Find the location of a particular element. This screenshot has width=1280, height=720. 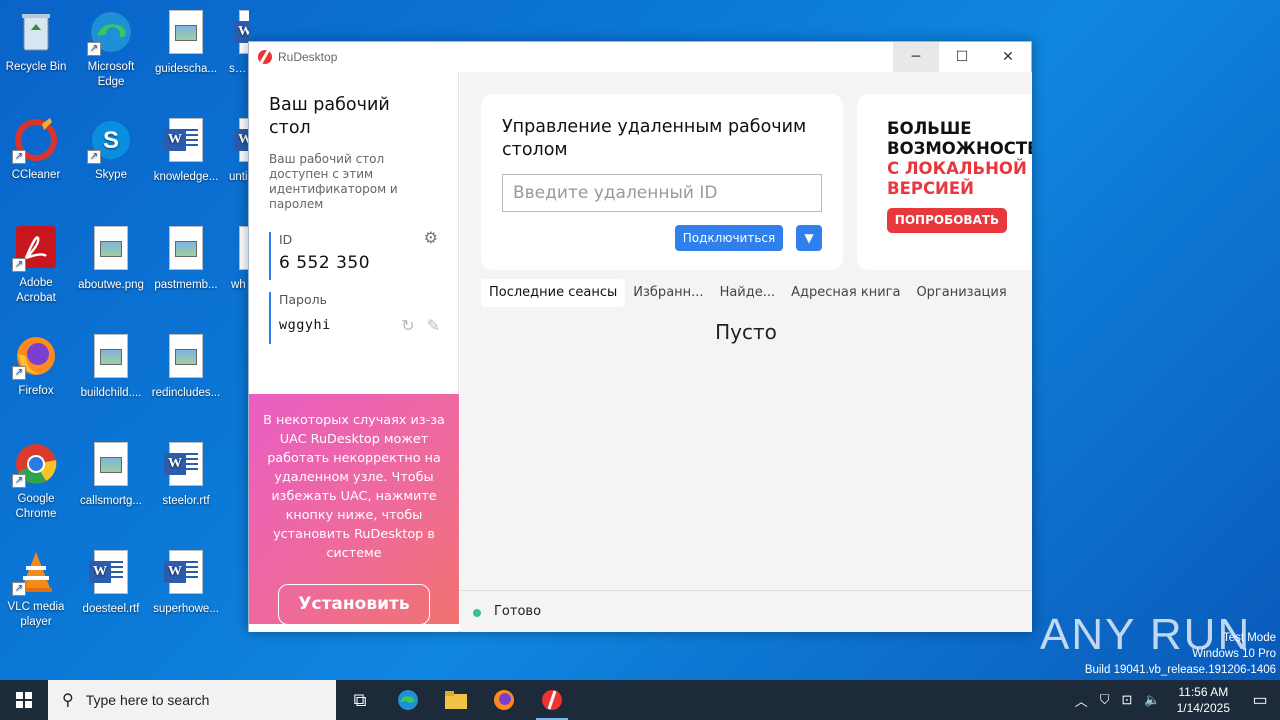

local-desktop-heading: Ваш рабочий стол is located at coordinates (329, 116).